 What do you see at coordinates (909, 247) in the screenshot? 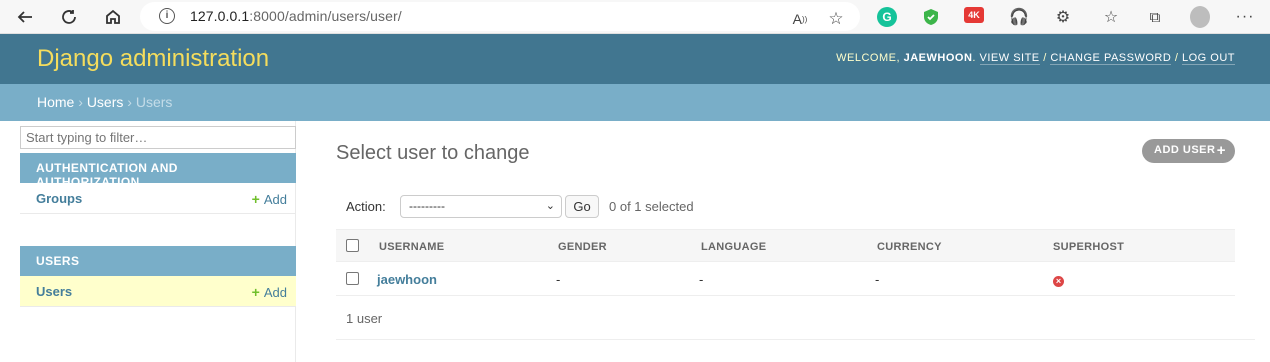
I see `column-header-currency: Currency` at bounding box center [909, 247].